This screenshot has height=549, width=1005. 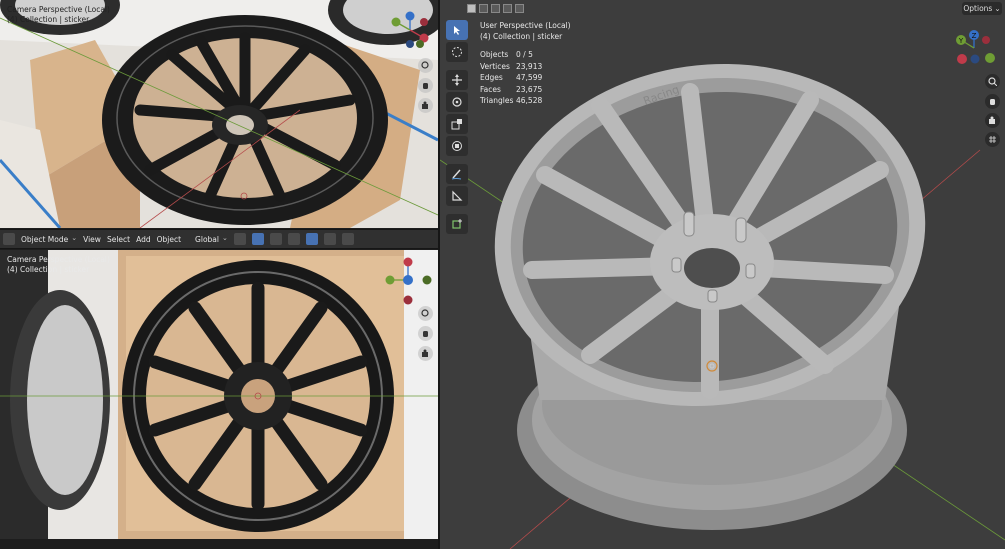 I want to click on editor-type-icon, so click(x=9, y=239).